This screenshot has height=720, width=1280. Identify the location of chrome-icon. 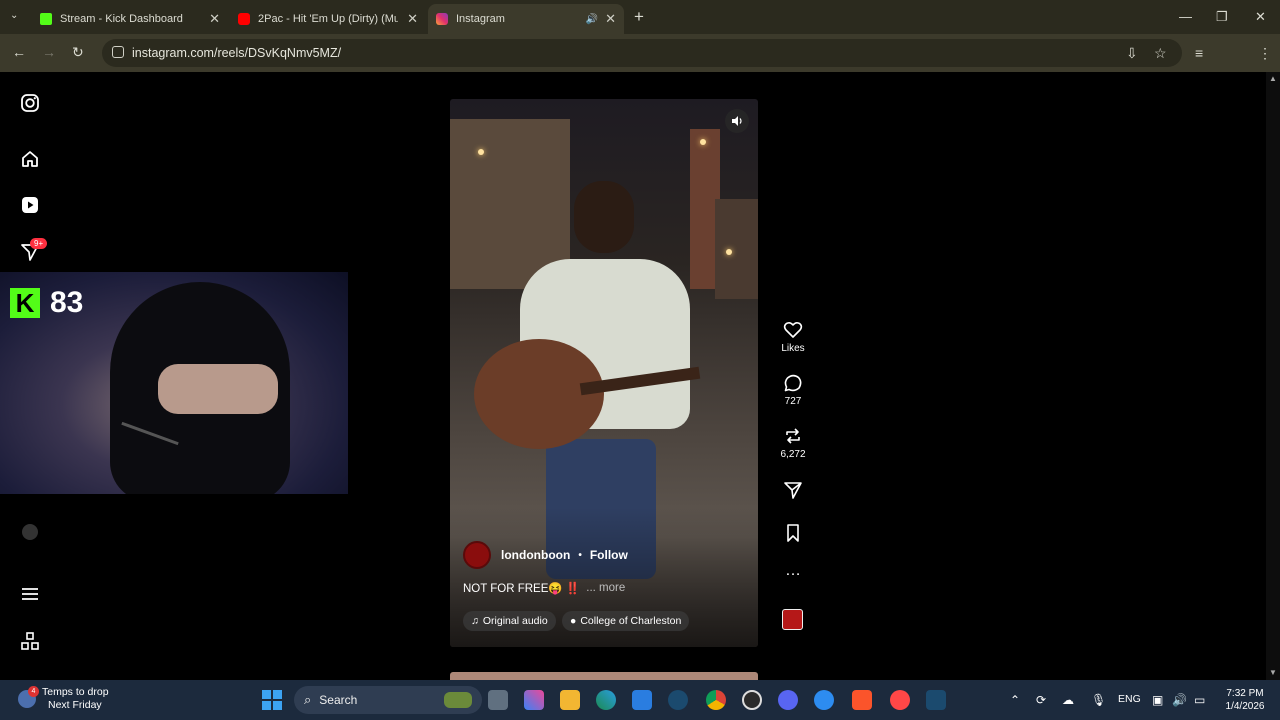
(716, 700).